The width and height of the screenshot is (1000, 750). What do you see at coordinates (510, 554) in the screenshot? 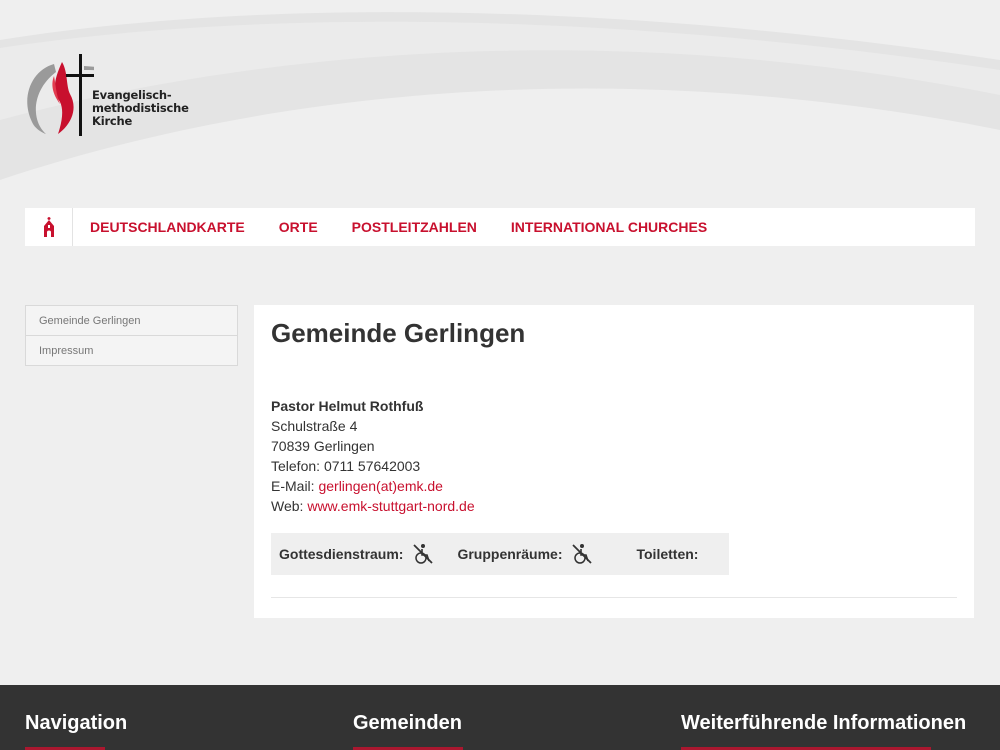
I see `group-rooms-label: Gruppenräume:` at bounding box center [510, 554].